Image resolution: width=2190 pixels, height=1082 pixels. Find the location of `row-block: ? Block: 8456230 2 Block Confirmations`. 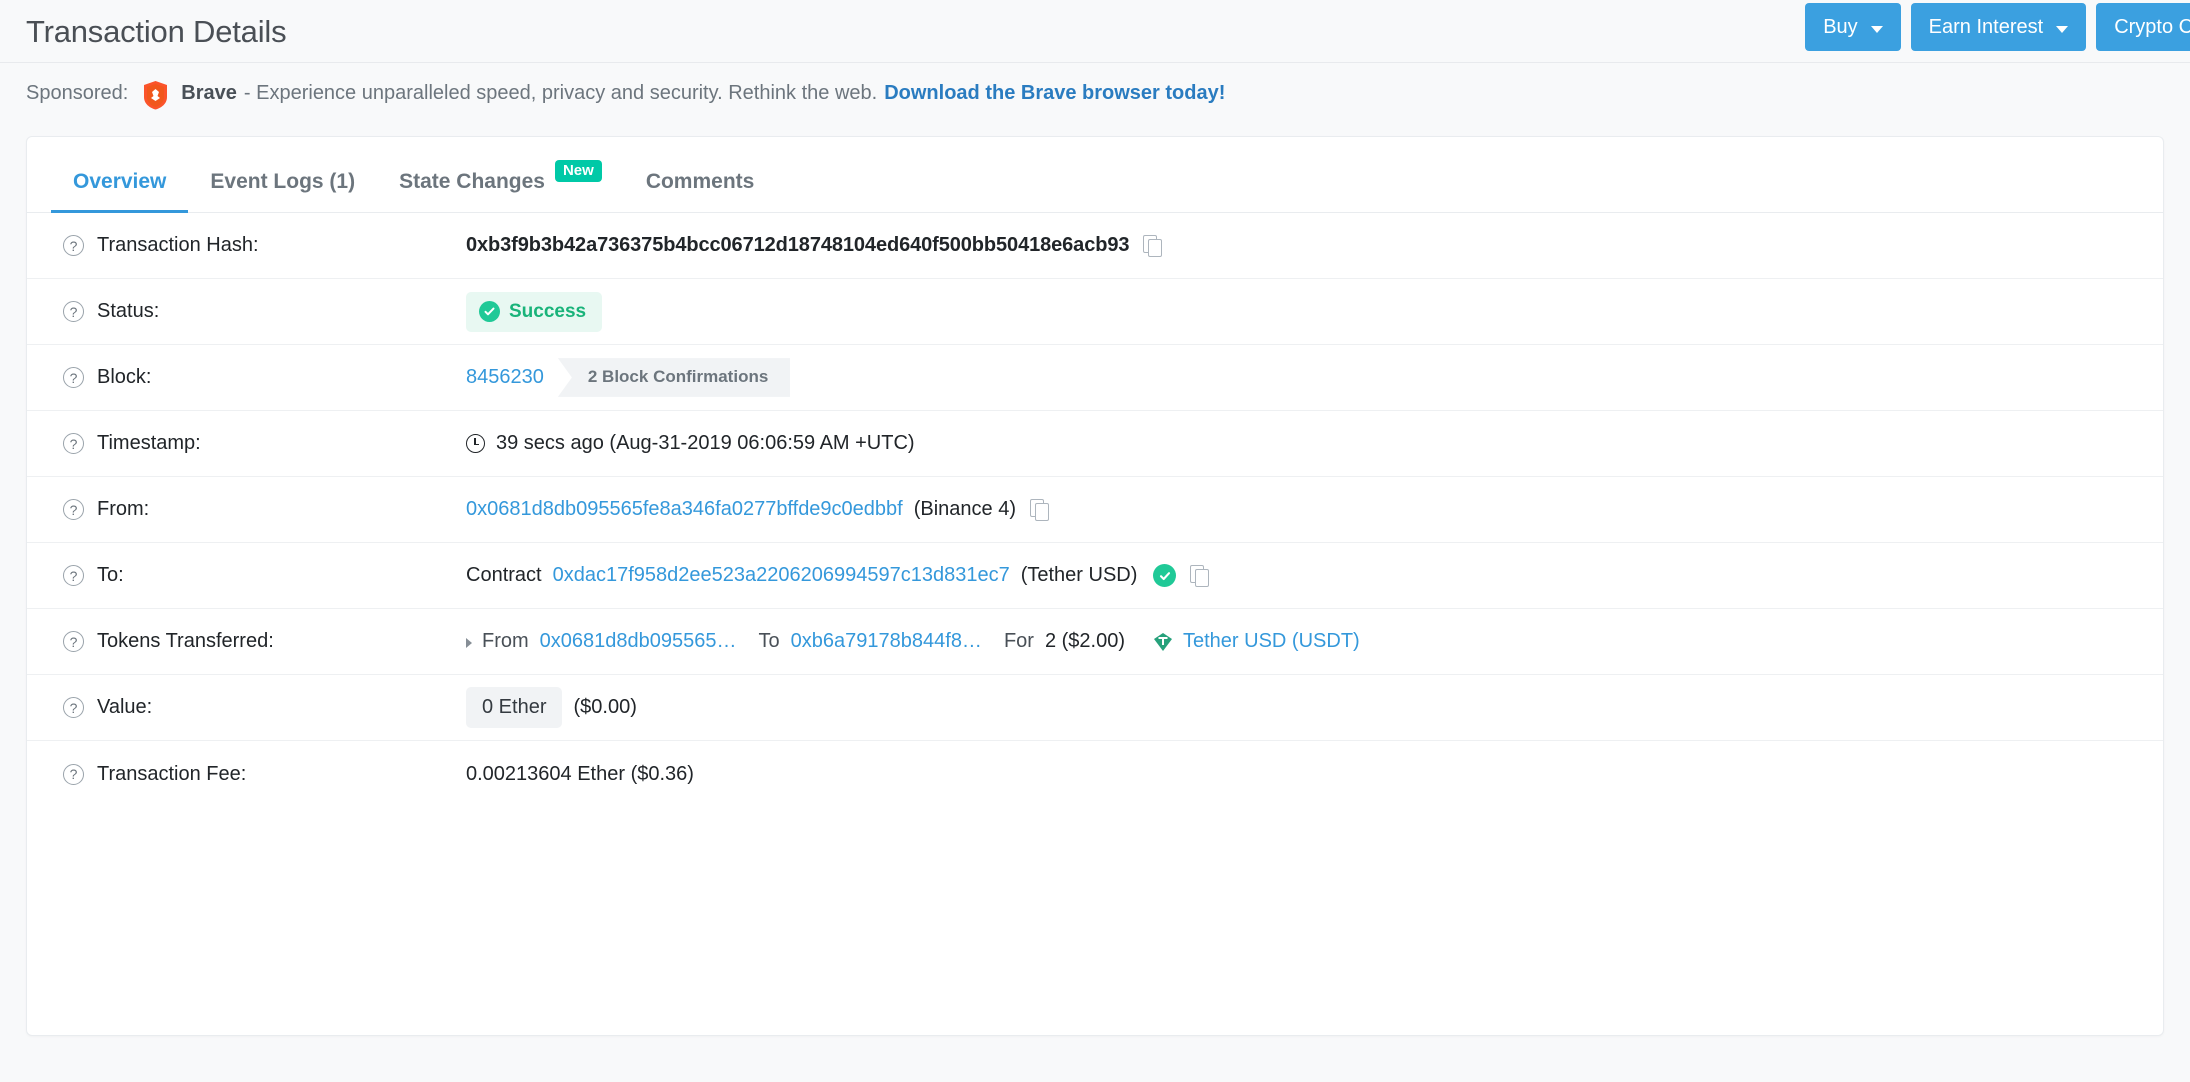

row-block: ? Block: 8456230 2 Block Confirmations is located at coordinates (1095, 378).